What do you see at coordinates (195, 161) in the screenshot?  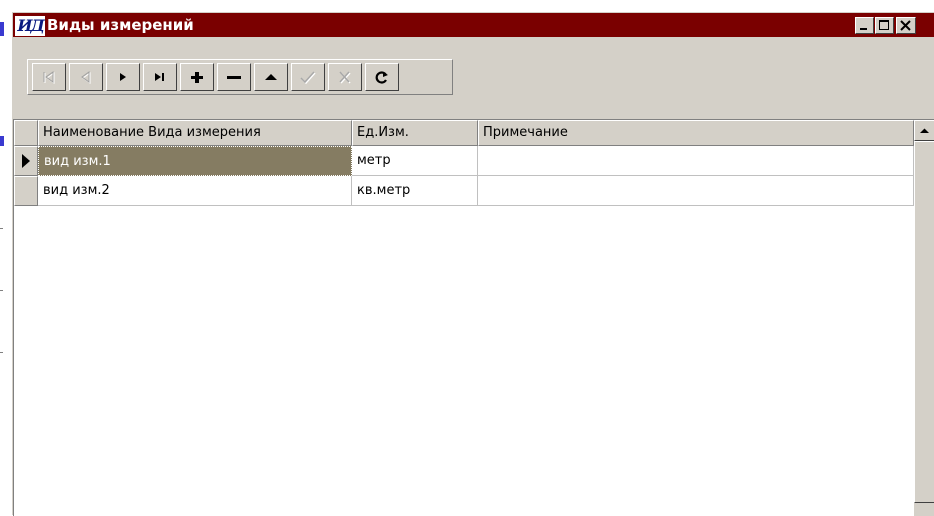 I see `table-cell-name: вид изм.1` at bounding box center [195, 161].